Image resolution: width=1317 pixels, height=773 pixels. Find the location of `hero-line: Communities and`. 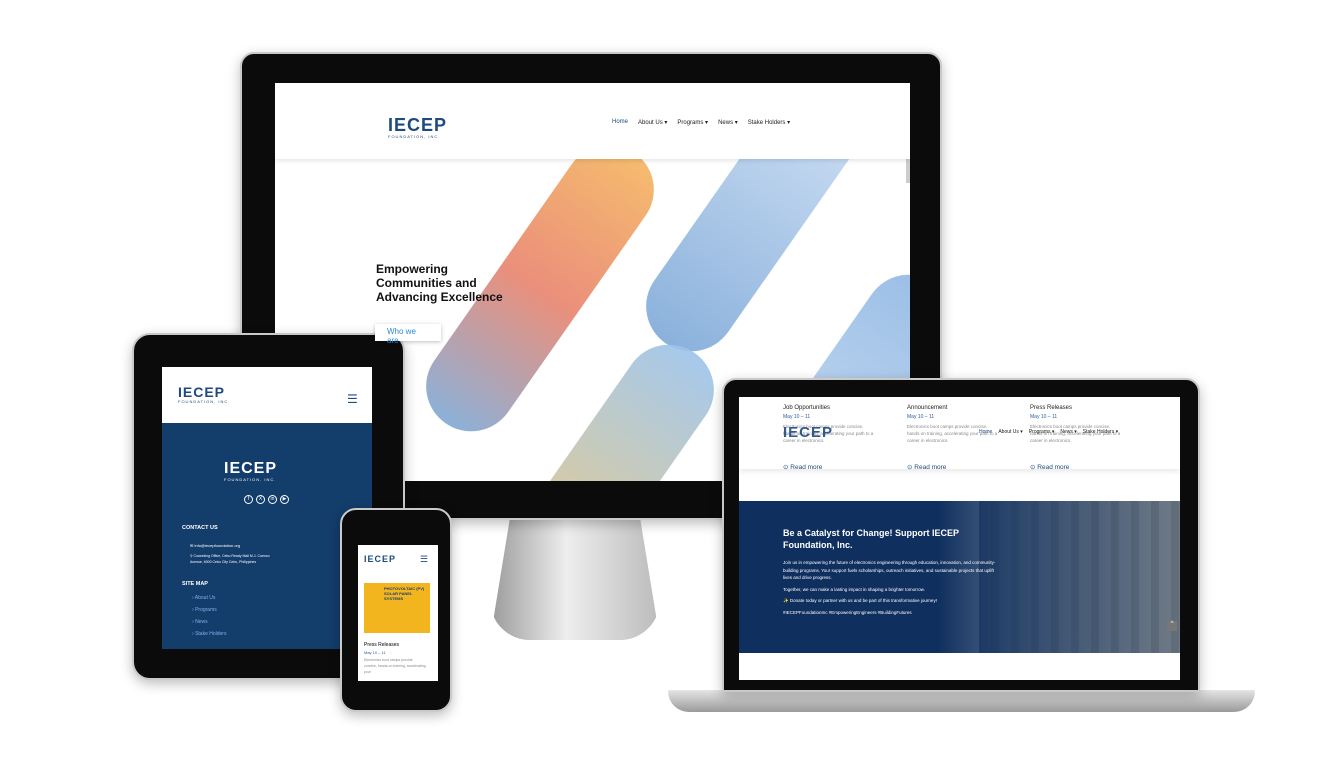

hero-line: Communities and is located at coordinates (426, 283).